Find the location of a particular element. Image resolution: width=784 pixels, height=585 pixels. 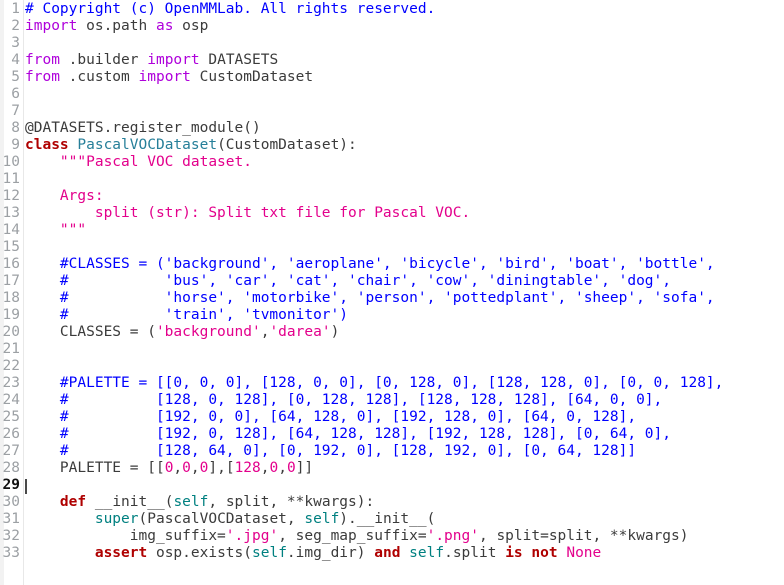

line-number: 6 is located at coordinates (10, 94).